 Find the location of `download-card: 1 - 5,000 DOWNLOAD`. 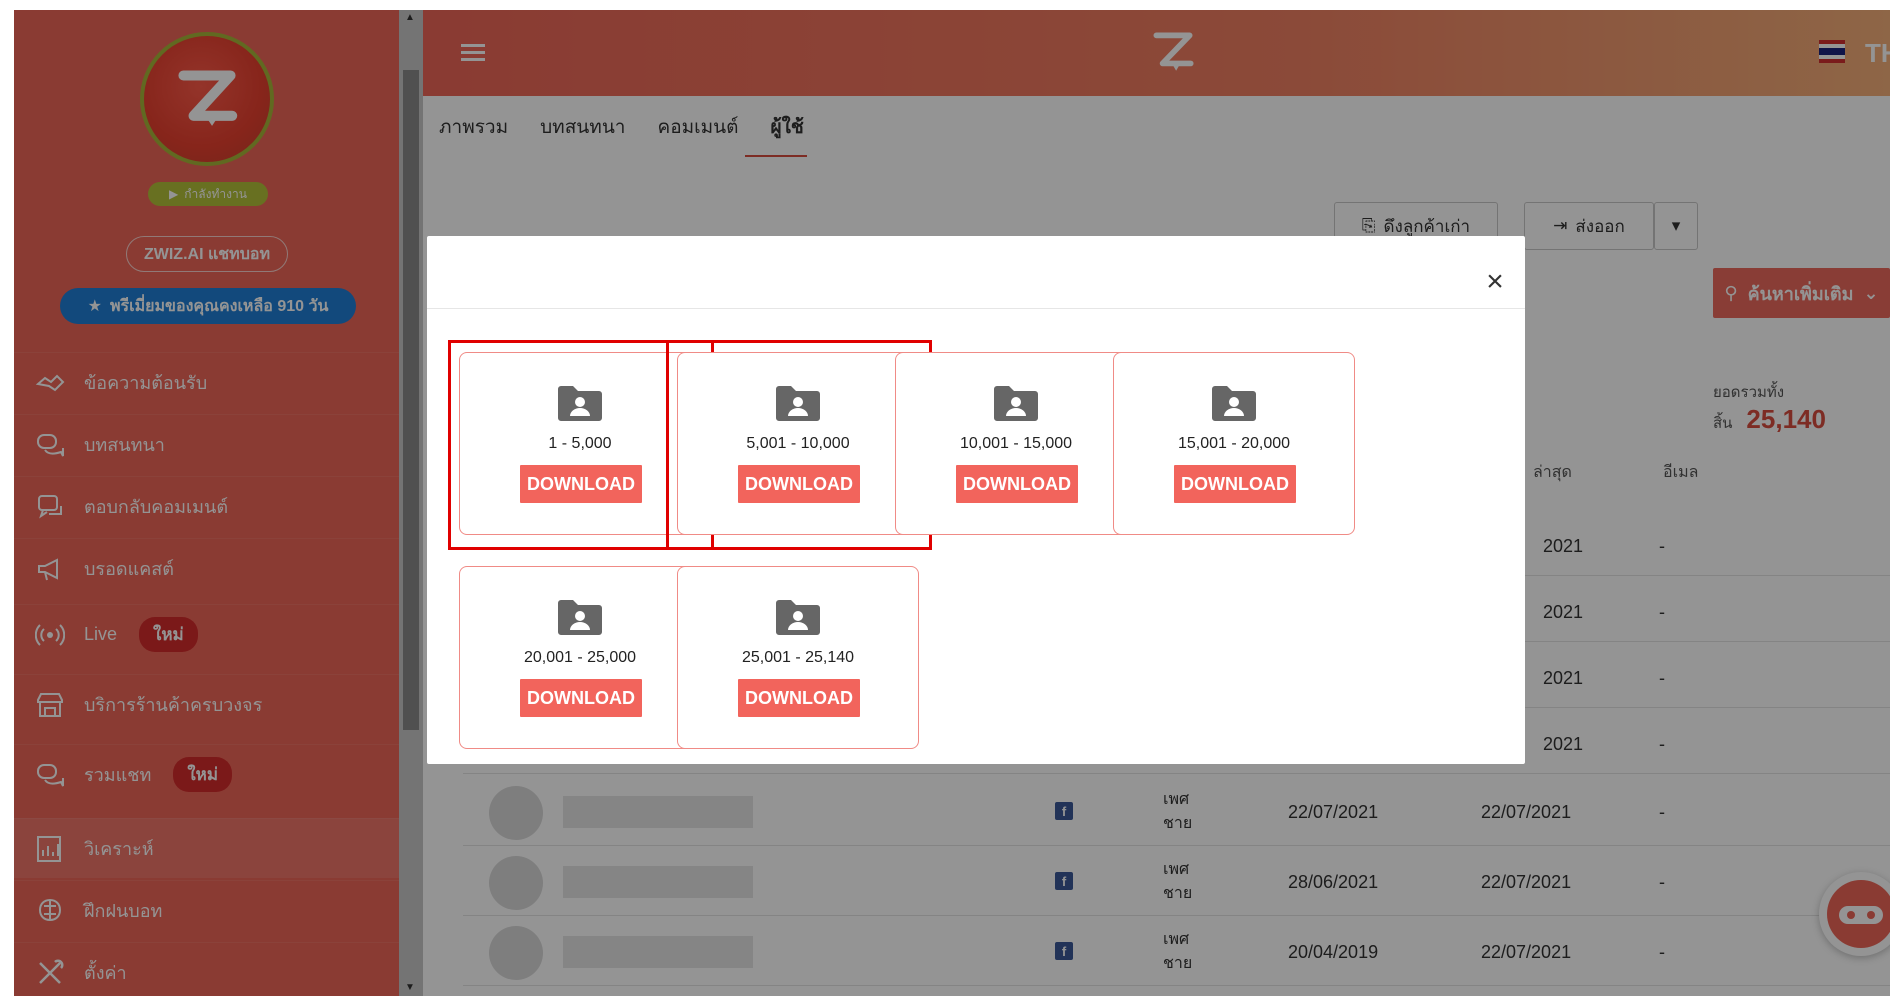

download-card: 1 - 5,000 DOWNLOAD is located at coordinates (580, 443).